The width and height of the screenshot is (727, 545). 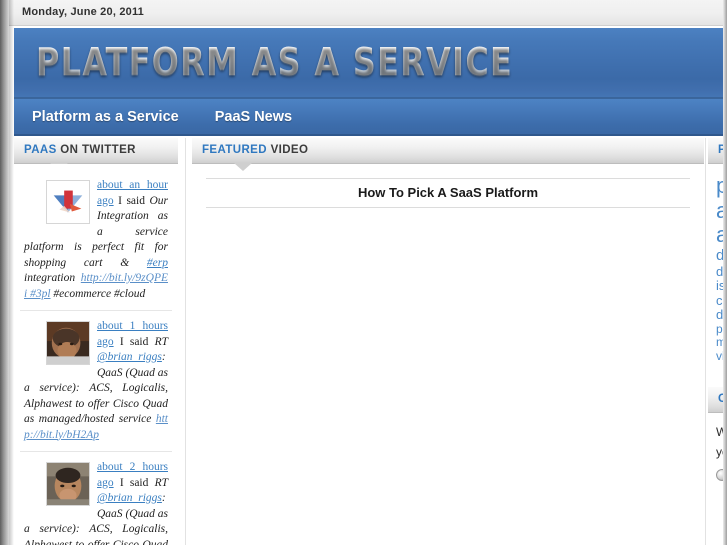 I want to click on tweet-content-3: #ecommerce #cloud, so click(x=98, y=293).